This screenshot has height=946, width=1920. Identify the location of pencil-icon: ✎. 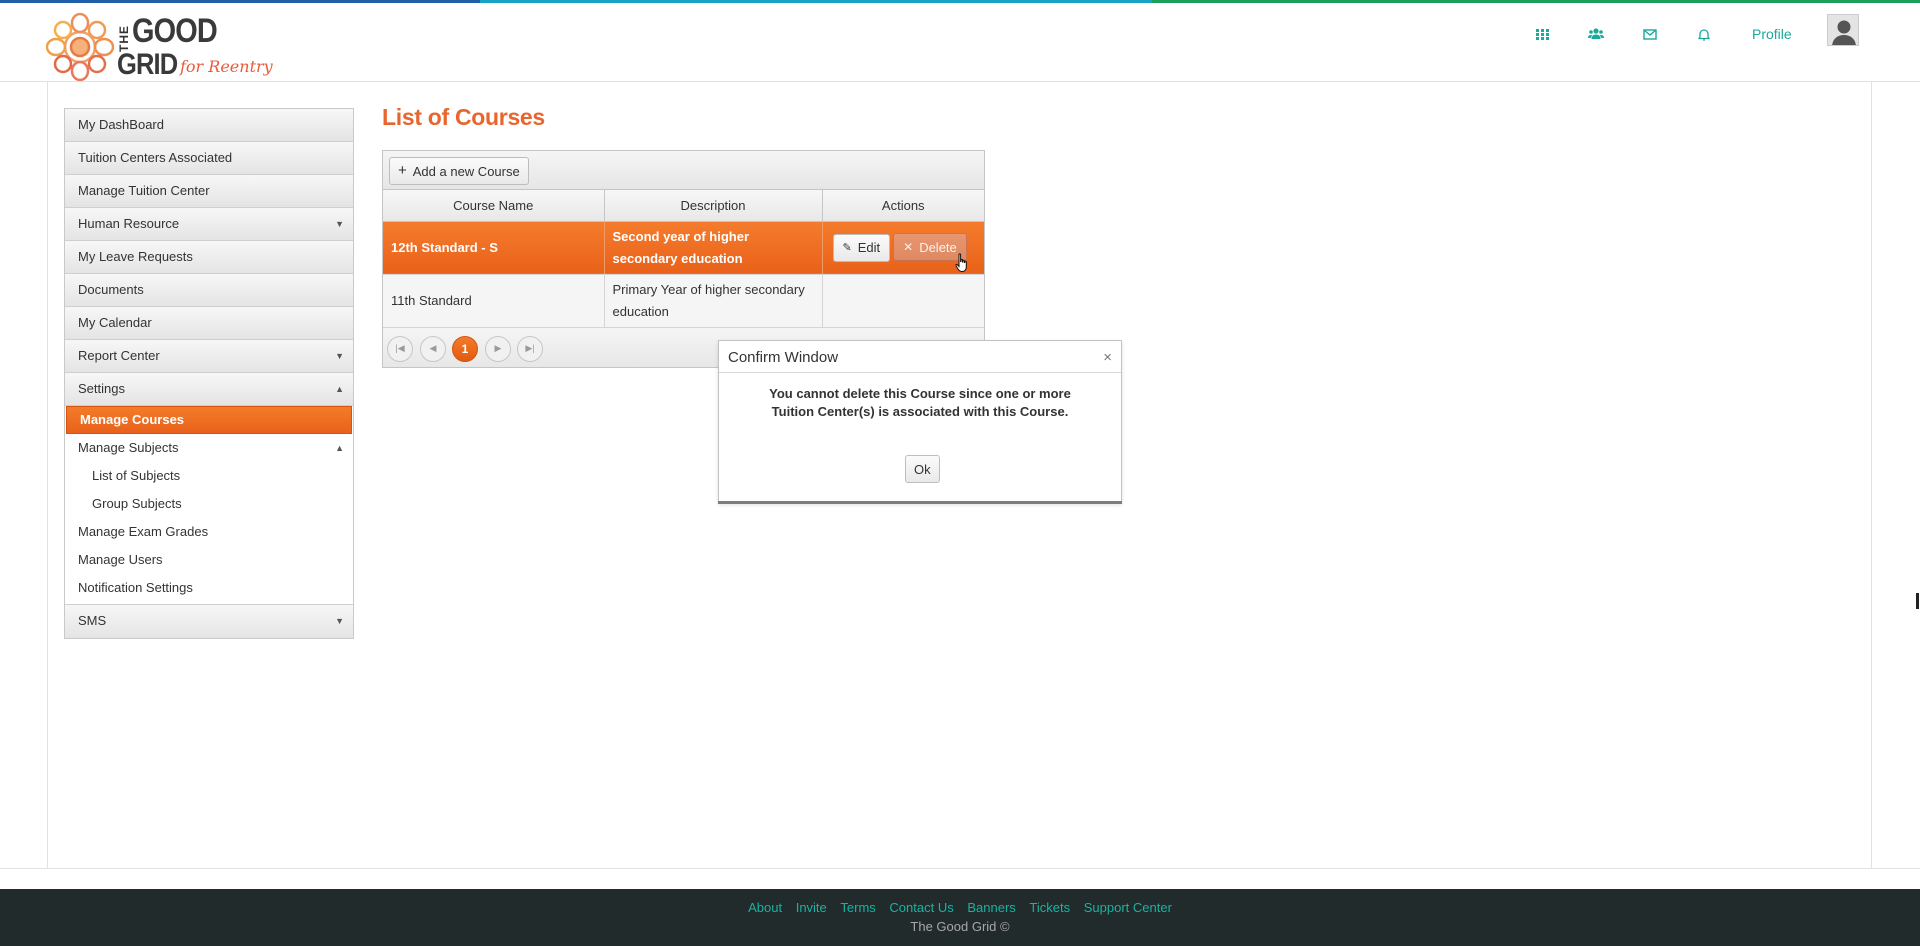
(847, 248).